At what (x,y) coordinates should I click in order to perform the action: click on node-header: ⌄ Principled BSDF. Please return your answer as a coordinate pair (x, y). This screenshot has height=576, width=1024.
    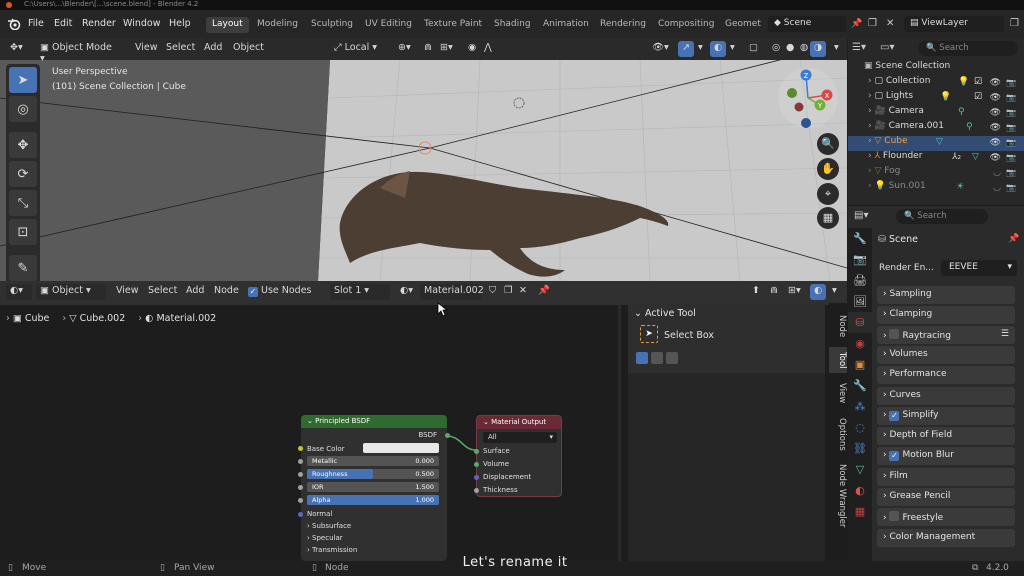
    Looking at the image, I should click on (374, 421).